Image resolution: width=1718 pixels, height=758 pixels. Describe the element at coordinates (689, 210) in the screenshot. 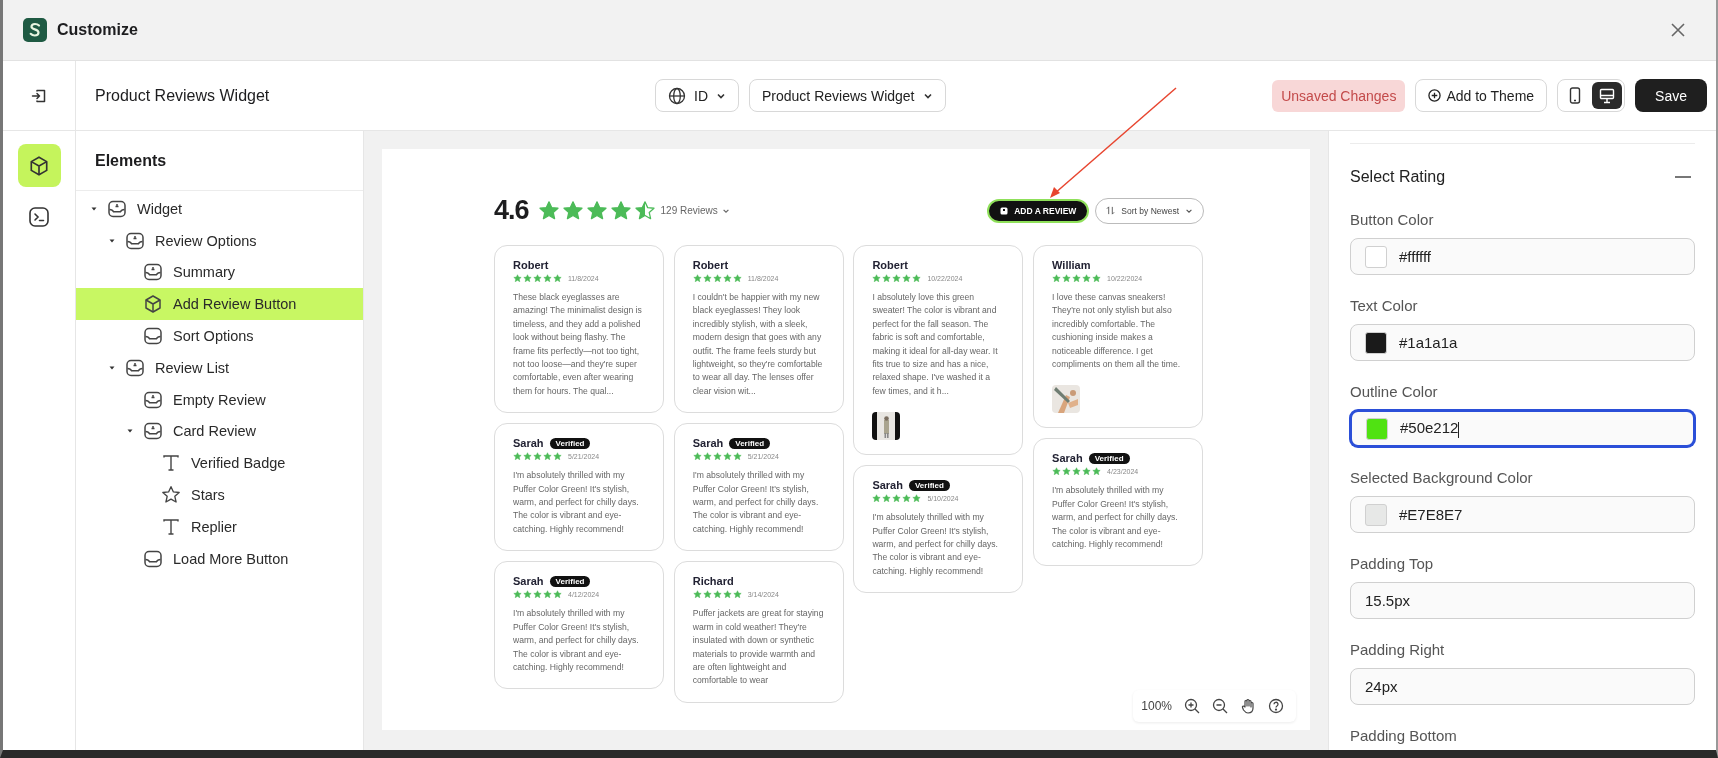

I see `review-count: 129 Reviews` at that location.